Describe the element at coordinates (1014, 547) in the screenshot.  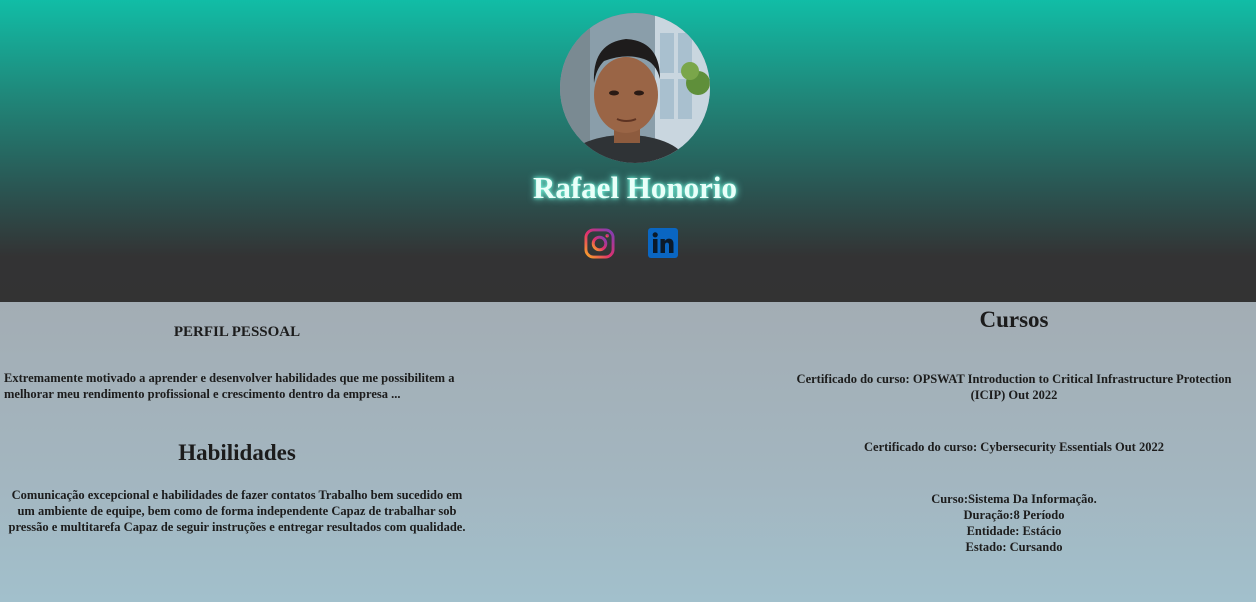
I see `course-status: Estado: Cursando` at that location.